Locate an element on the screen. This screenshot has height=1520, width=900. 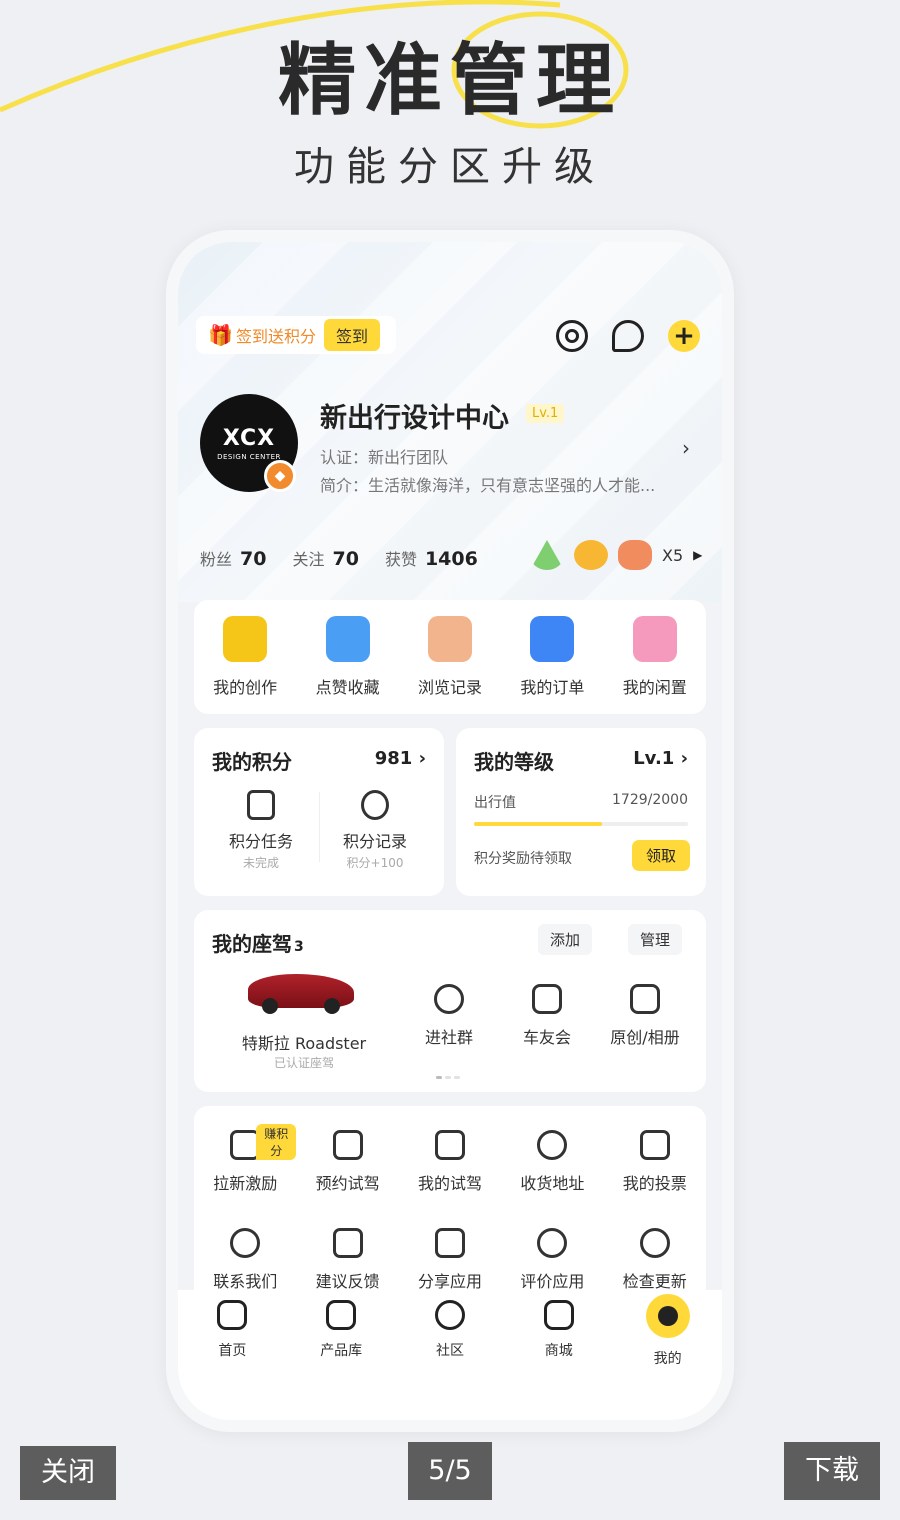
car-verified-label: 已认证座驾 is located at coordinates (303, 1063).